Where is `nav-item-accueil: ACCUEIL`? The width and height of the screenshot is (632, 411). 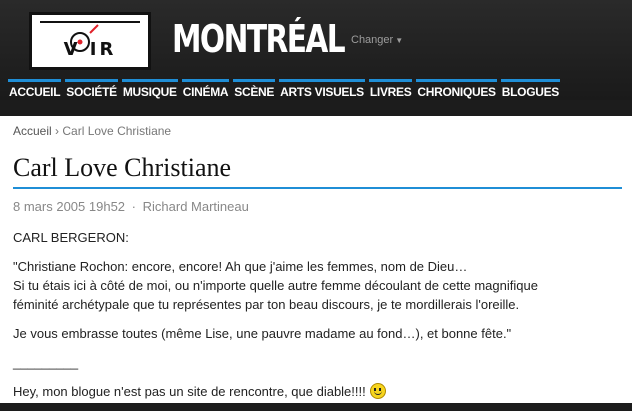 nav-item-accueil: ACCUEIL is located at coordinates (35, 90).